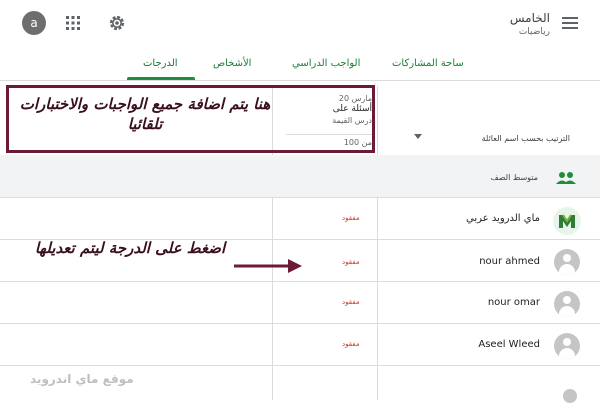 The height and width of the screenshot is (403, 600). What do you see at coordinates (509, 261) in the screenshot?
I see `student-name: nour ahmed` at bounding box center [509, 261].